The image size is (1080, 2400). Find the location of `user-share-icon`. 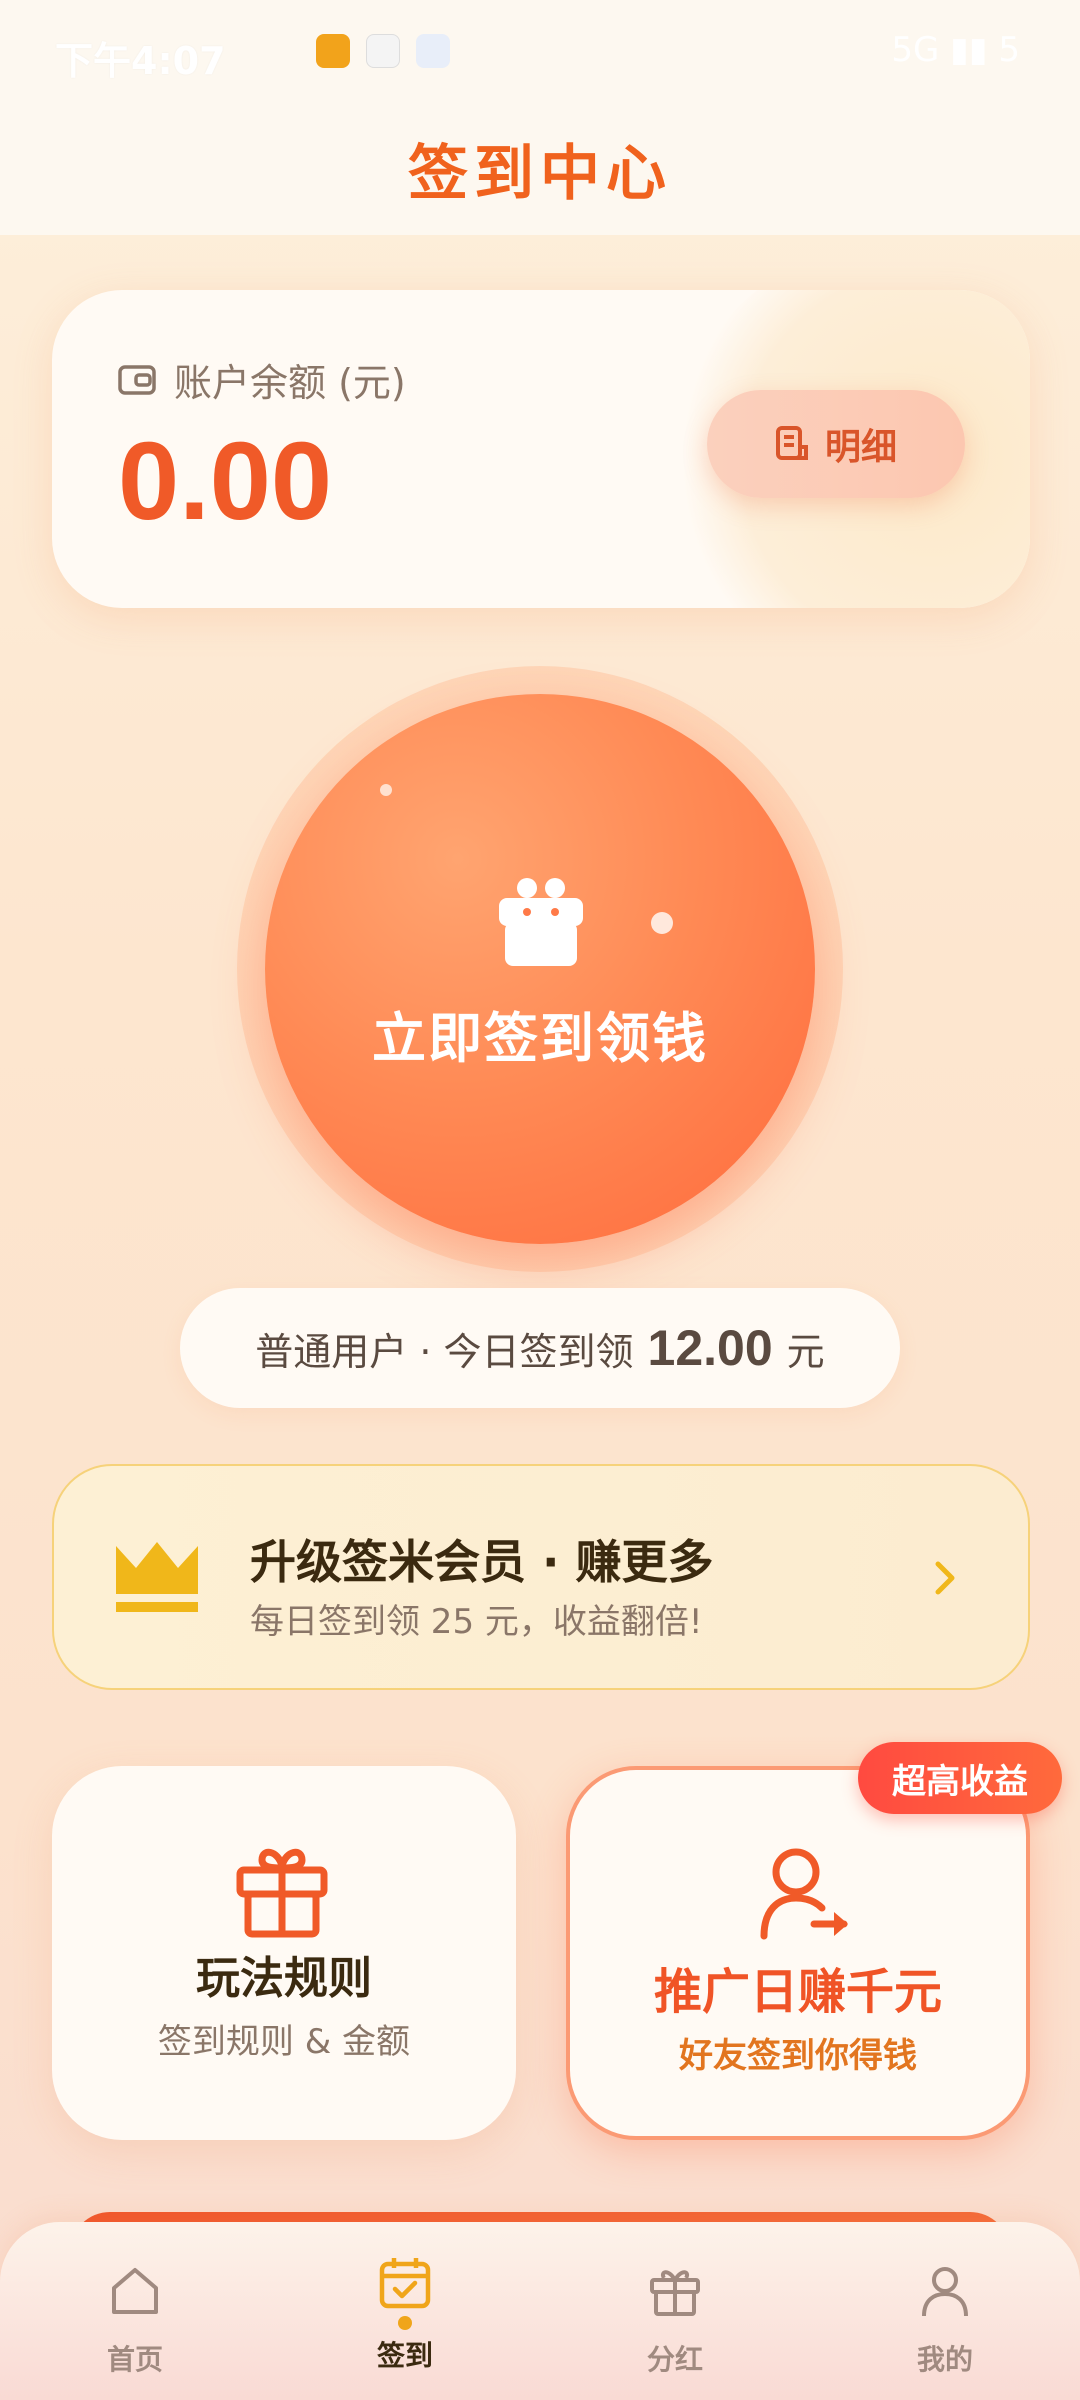

user-share-icon is located at coordinates (804, 1894).